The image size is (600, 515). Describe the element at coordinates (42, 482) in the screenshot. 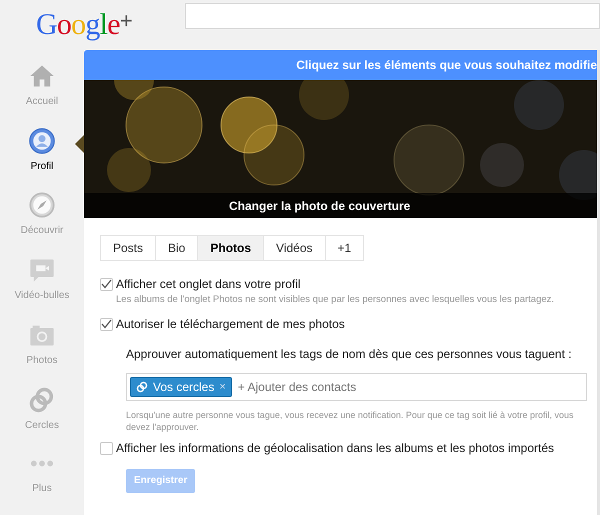

I see `sidebar-item: Plus` at that location.